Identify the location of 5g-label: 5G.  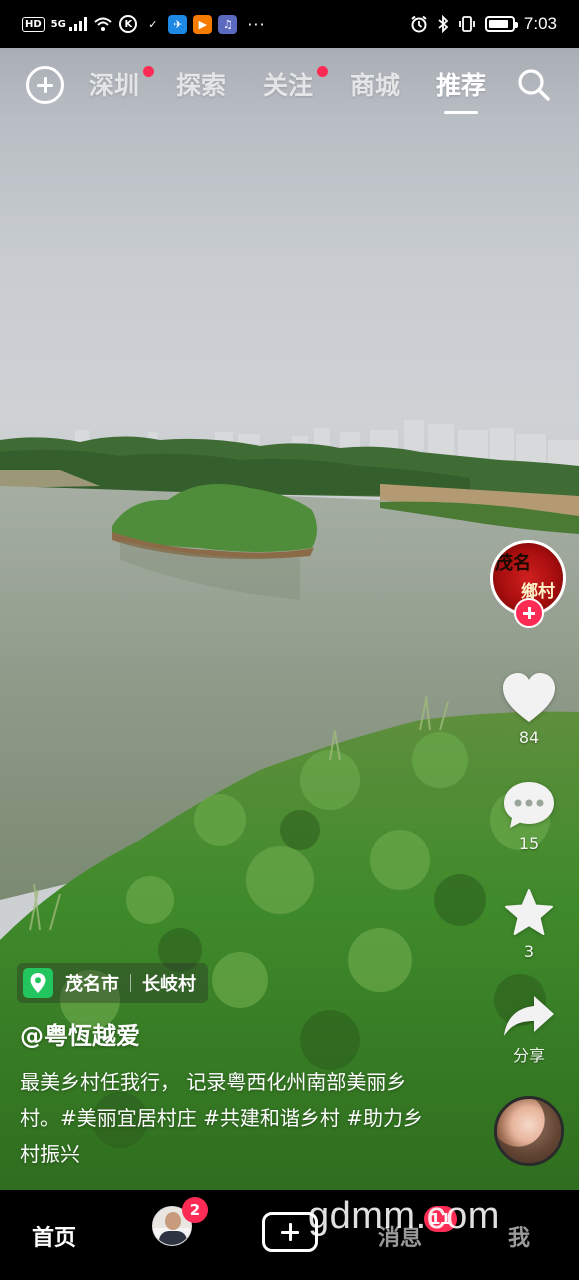
(58, 24).